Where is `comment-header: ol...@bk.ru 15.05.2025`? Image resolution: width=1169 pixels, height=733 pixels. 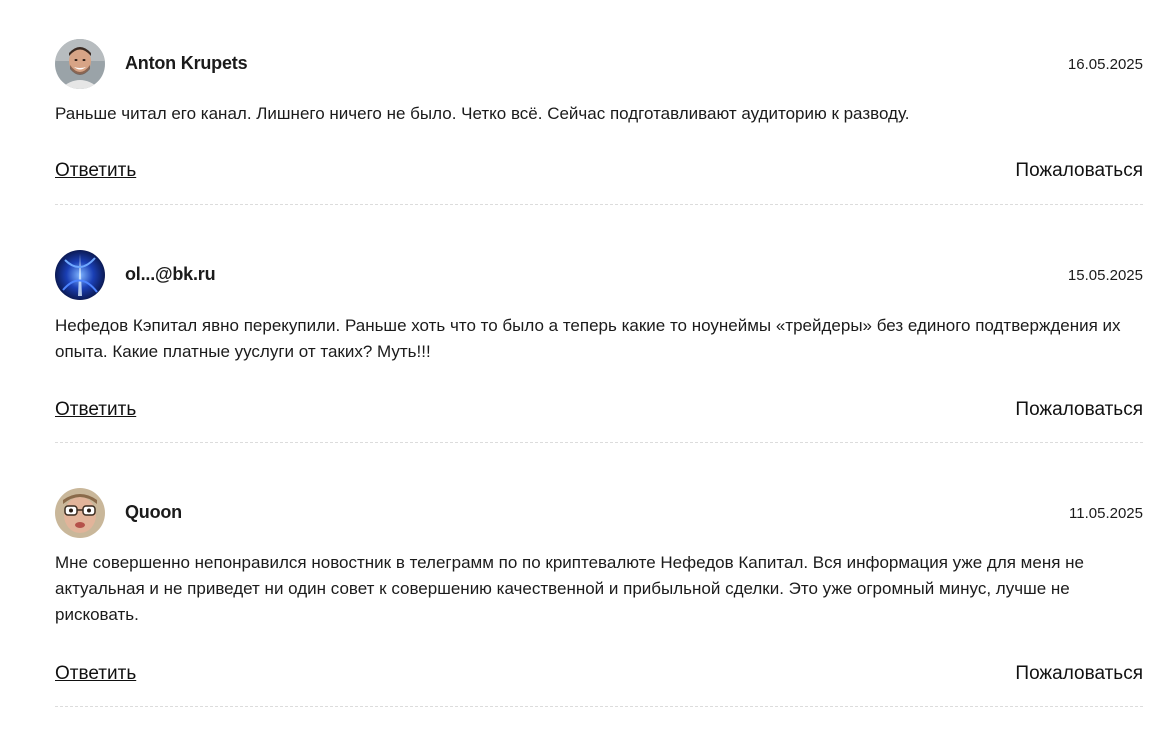
comment-header: ol...@bk.ru 15.05.2025 is located at coordinates (599, 275).